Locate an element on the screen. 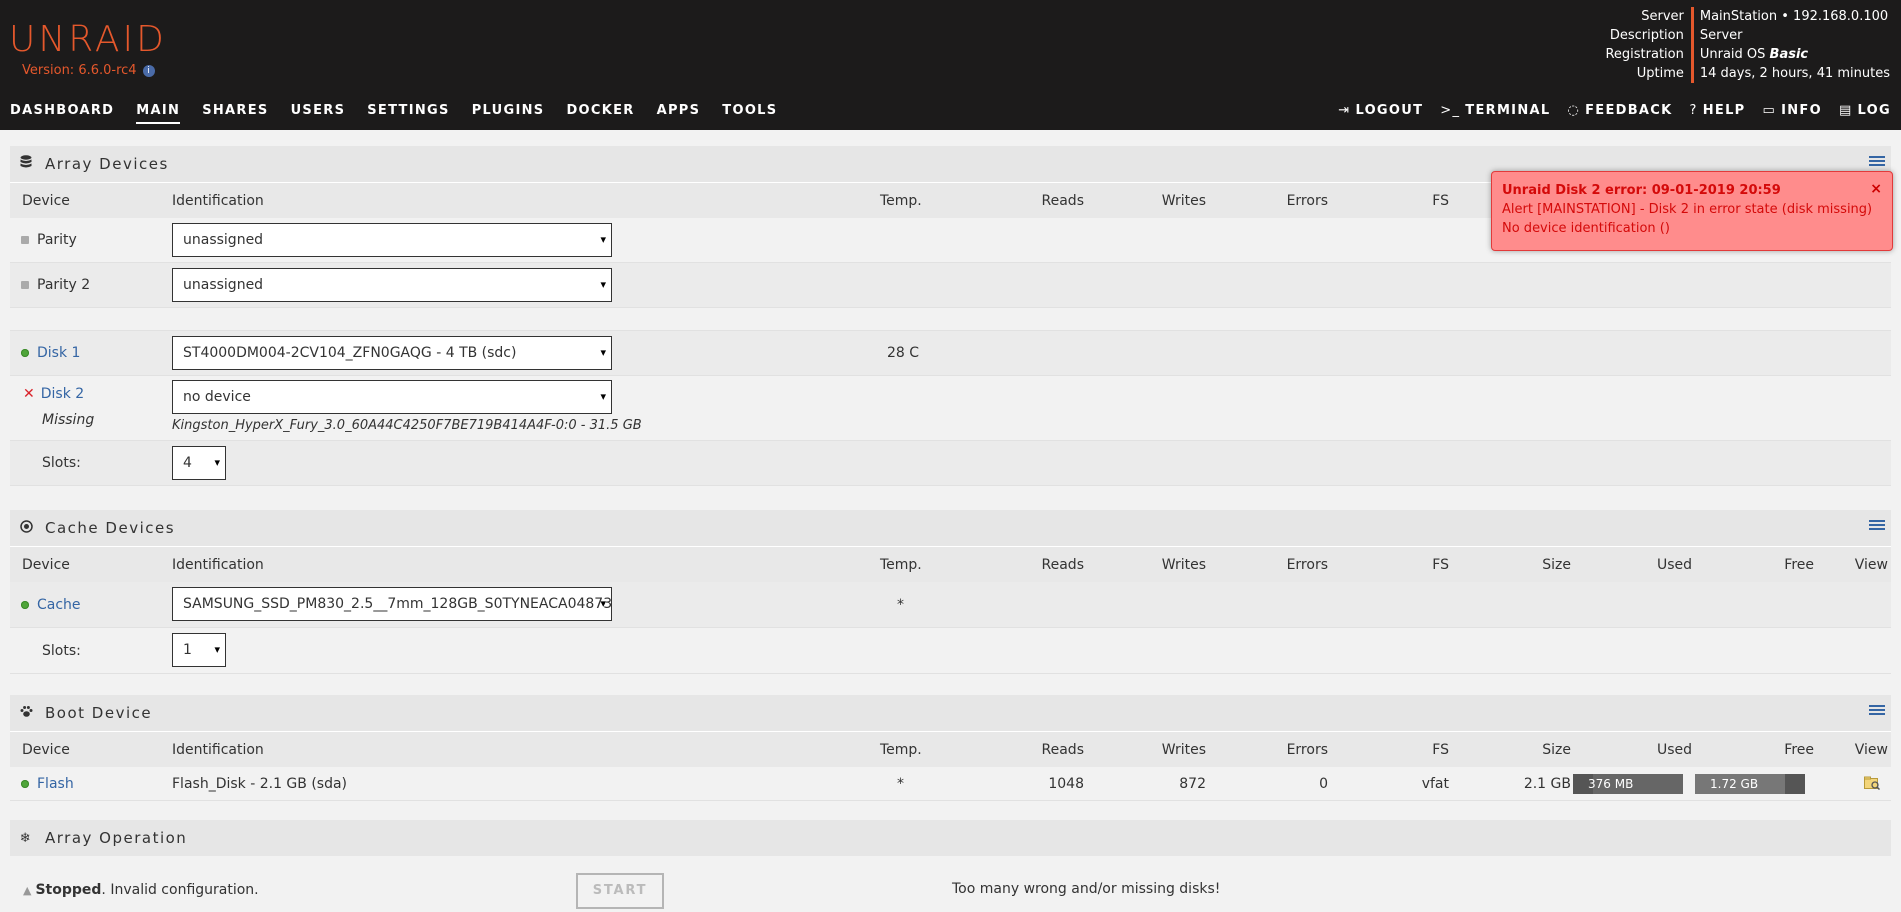 The height and width of the screenshot is (912, 1901). nav-settings: SETTINGS is located at coordinates (408, 110).